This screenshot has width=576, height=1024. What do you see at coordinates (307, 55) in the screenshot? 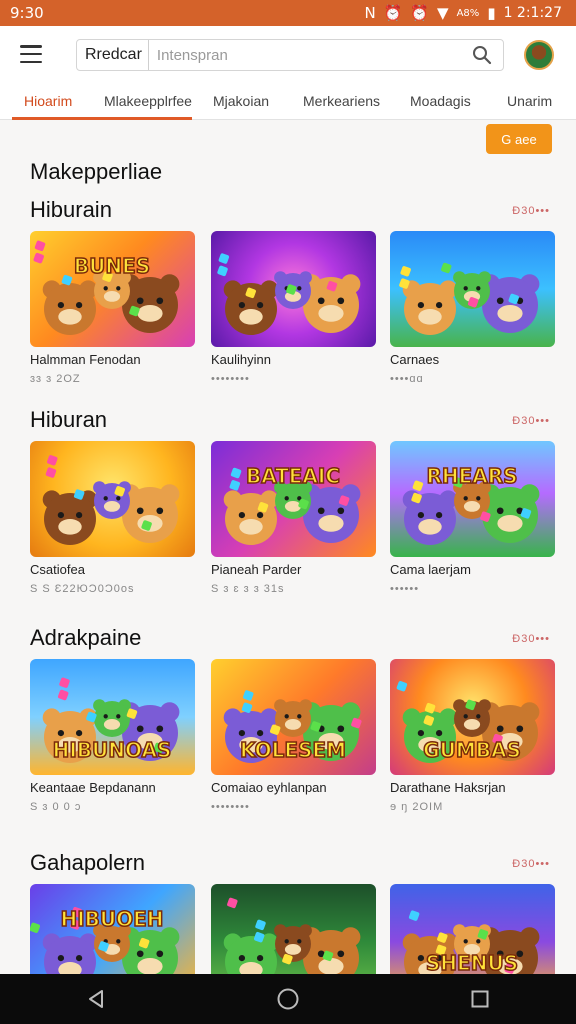
I see `search-input` at bounding box center [307, 55].